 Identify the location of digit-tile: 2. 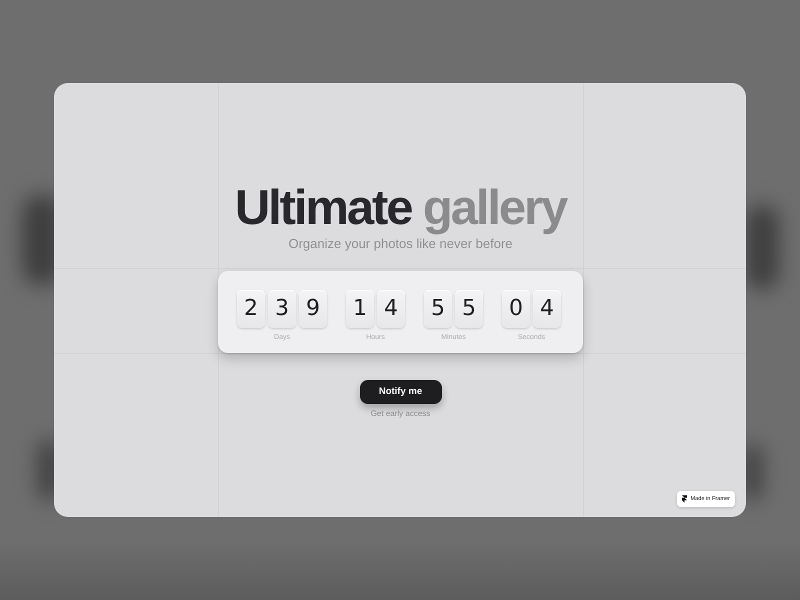
(251, 309).